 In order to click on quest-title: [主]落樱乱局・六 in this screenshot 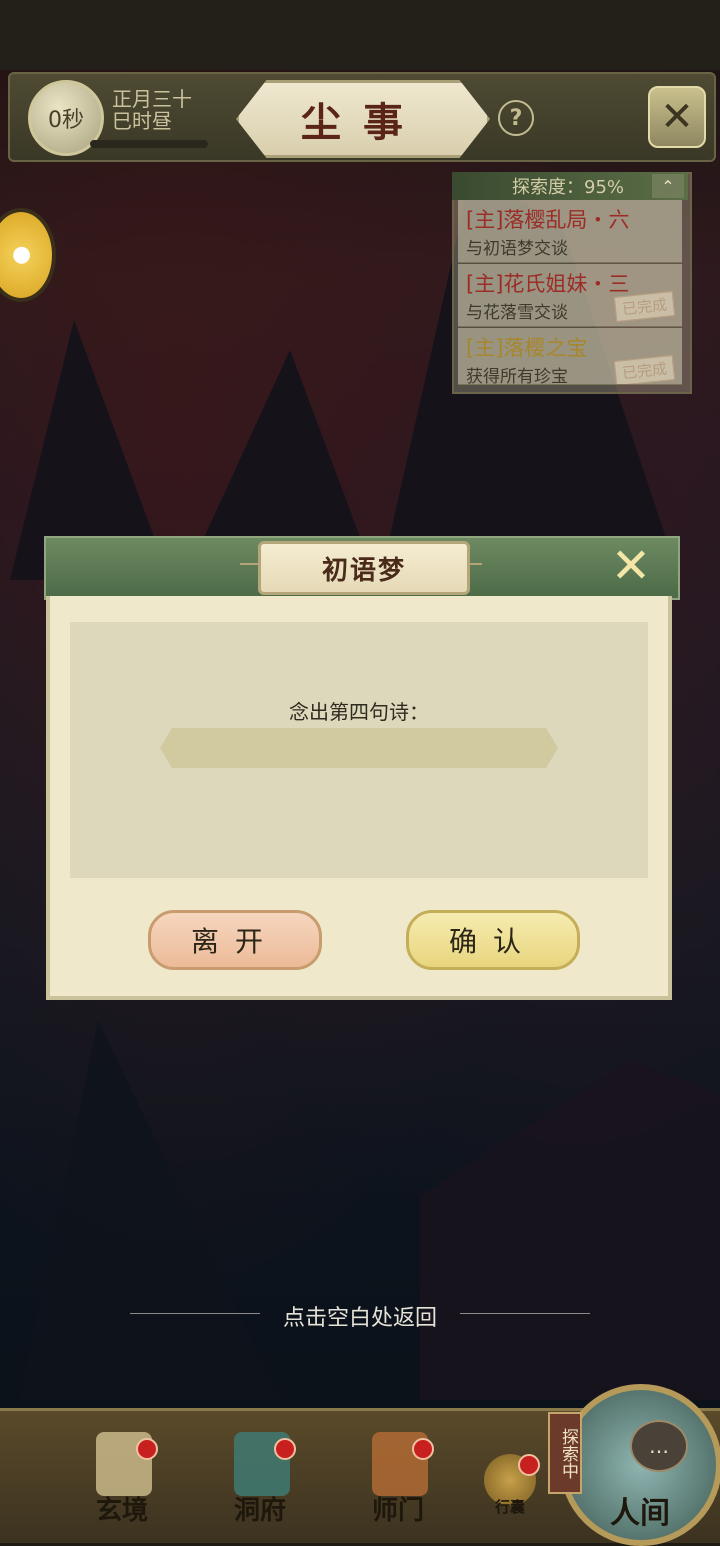, I will do `click(548, 220)`.